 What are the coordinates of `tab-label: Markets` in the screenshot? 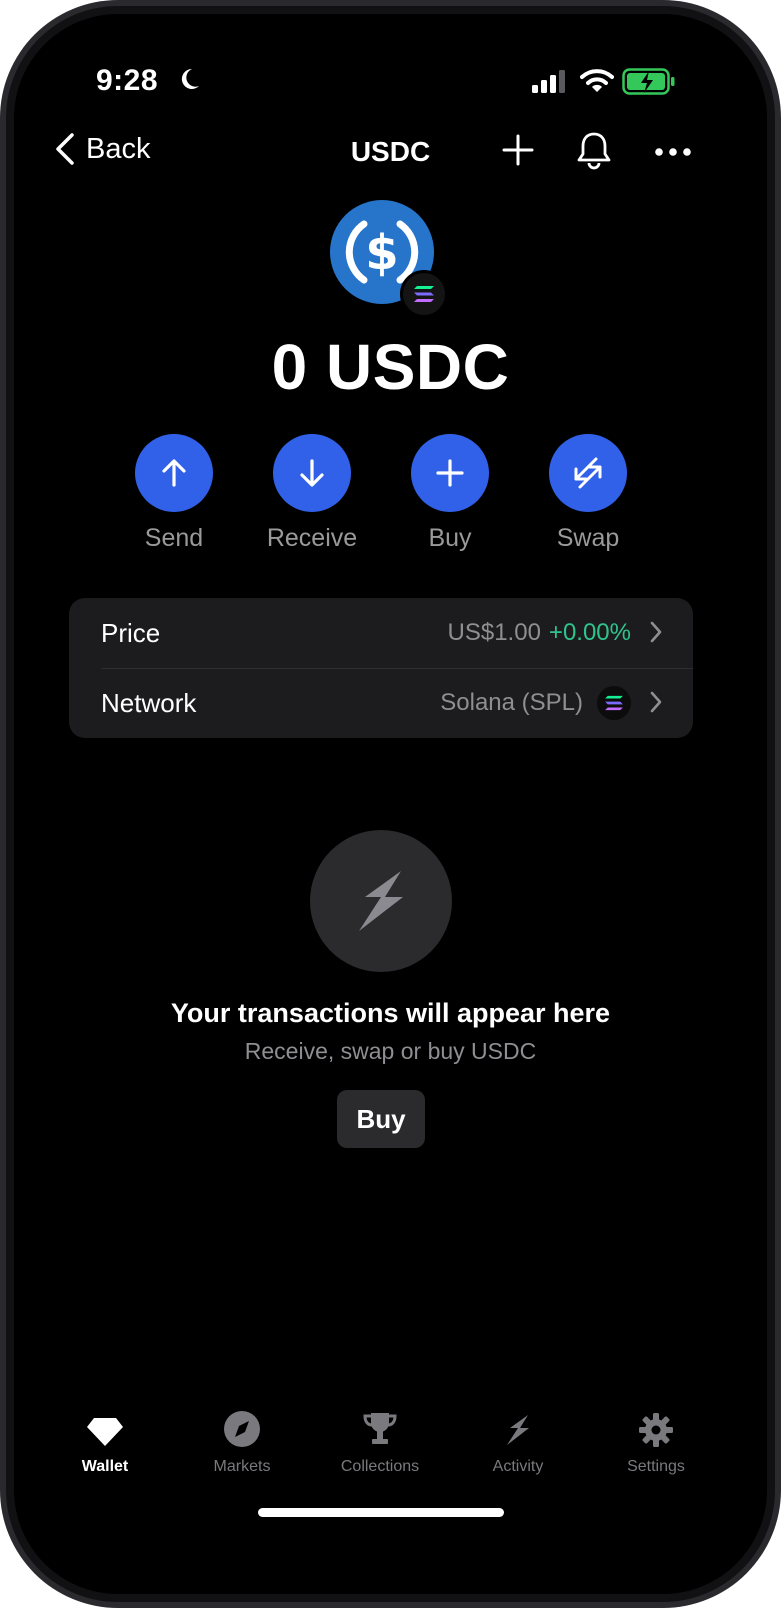 It's located at (242, 1466).